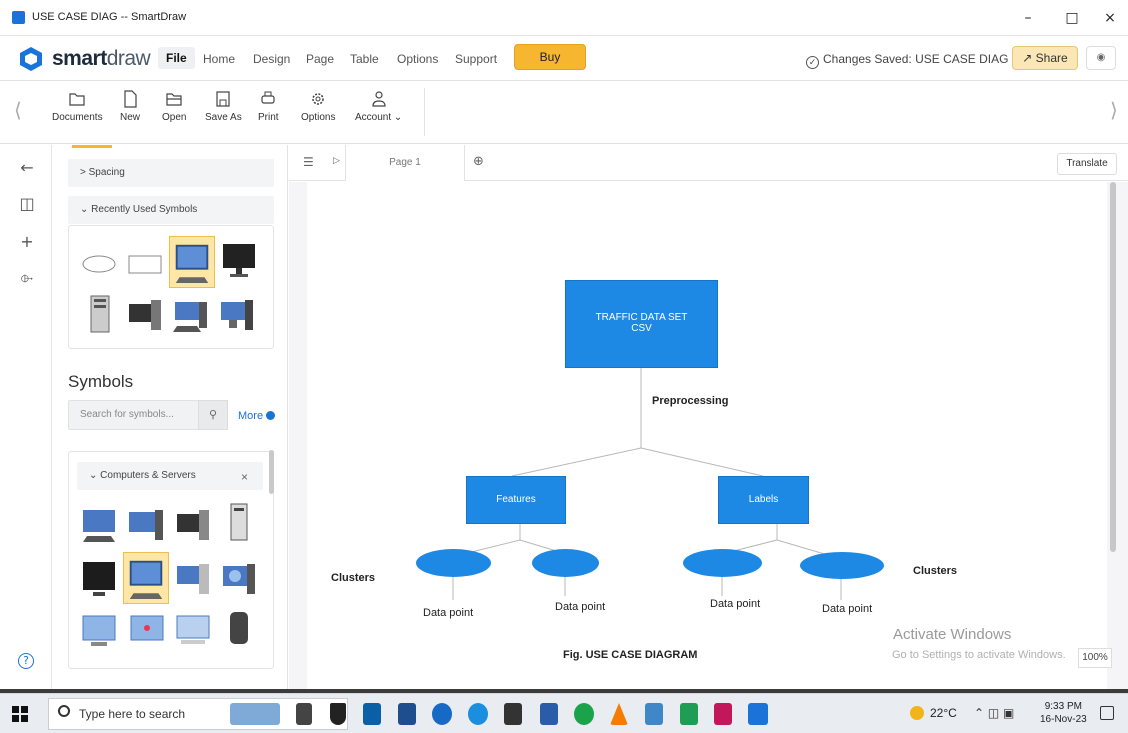 This screenshot has width=1128, height=733. What do you see at coordinates (101, 314) in the screenshot?
I see `tower-server-icon` at bounding box center [101, 314].